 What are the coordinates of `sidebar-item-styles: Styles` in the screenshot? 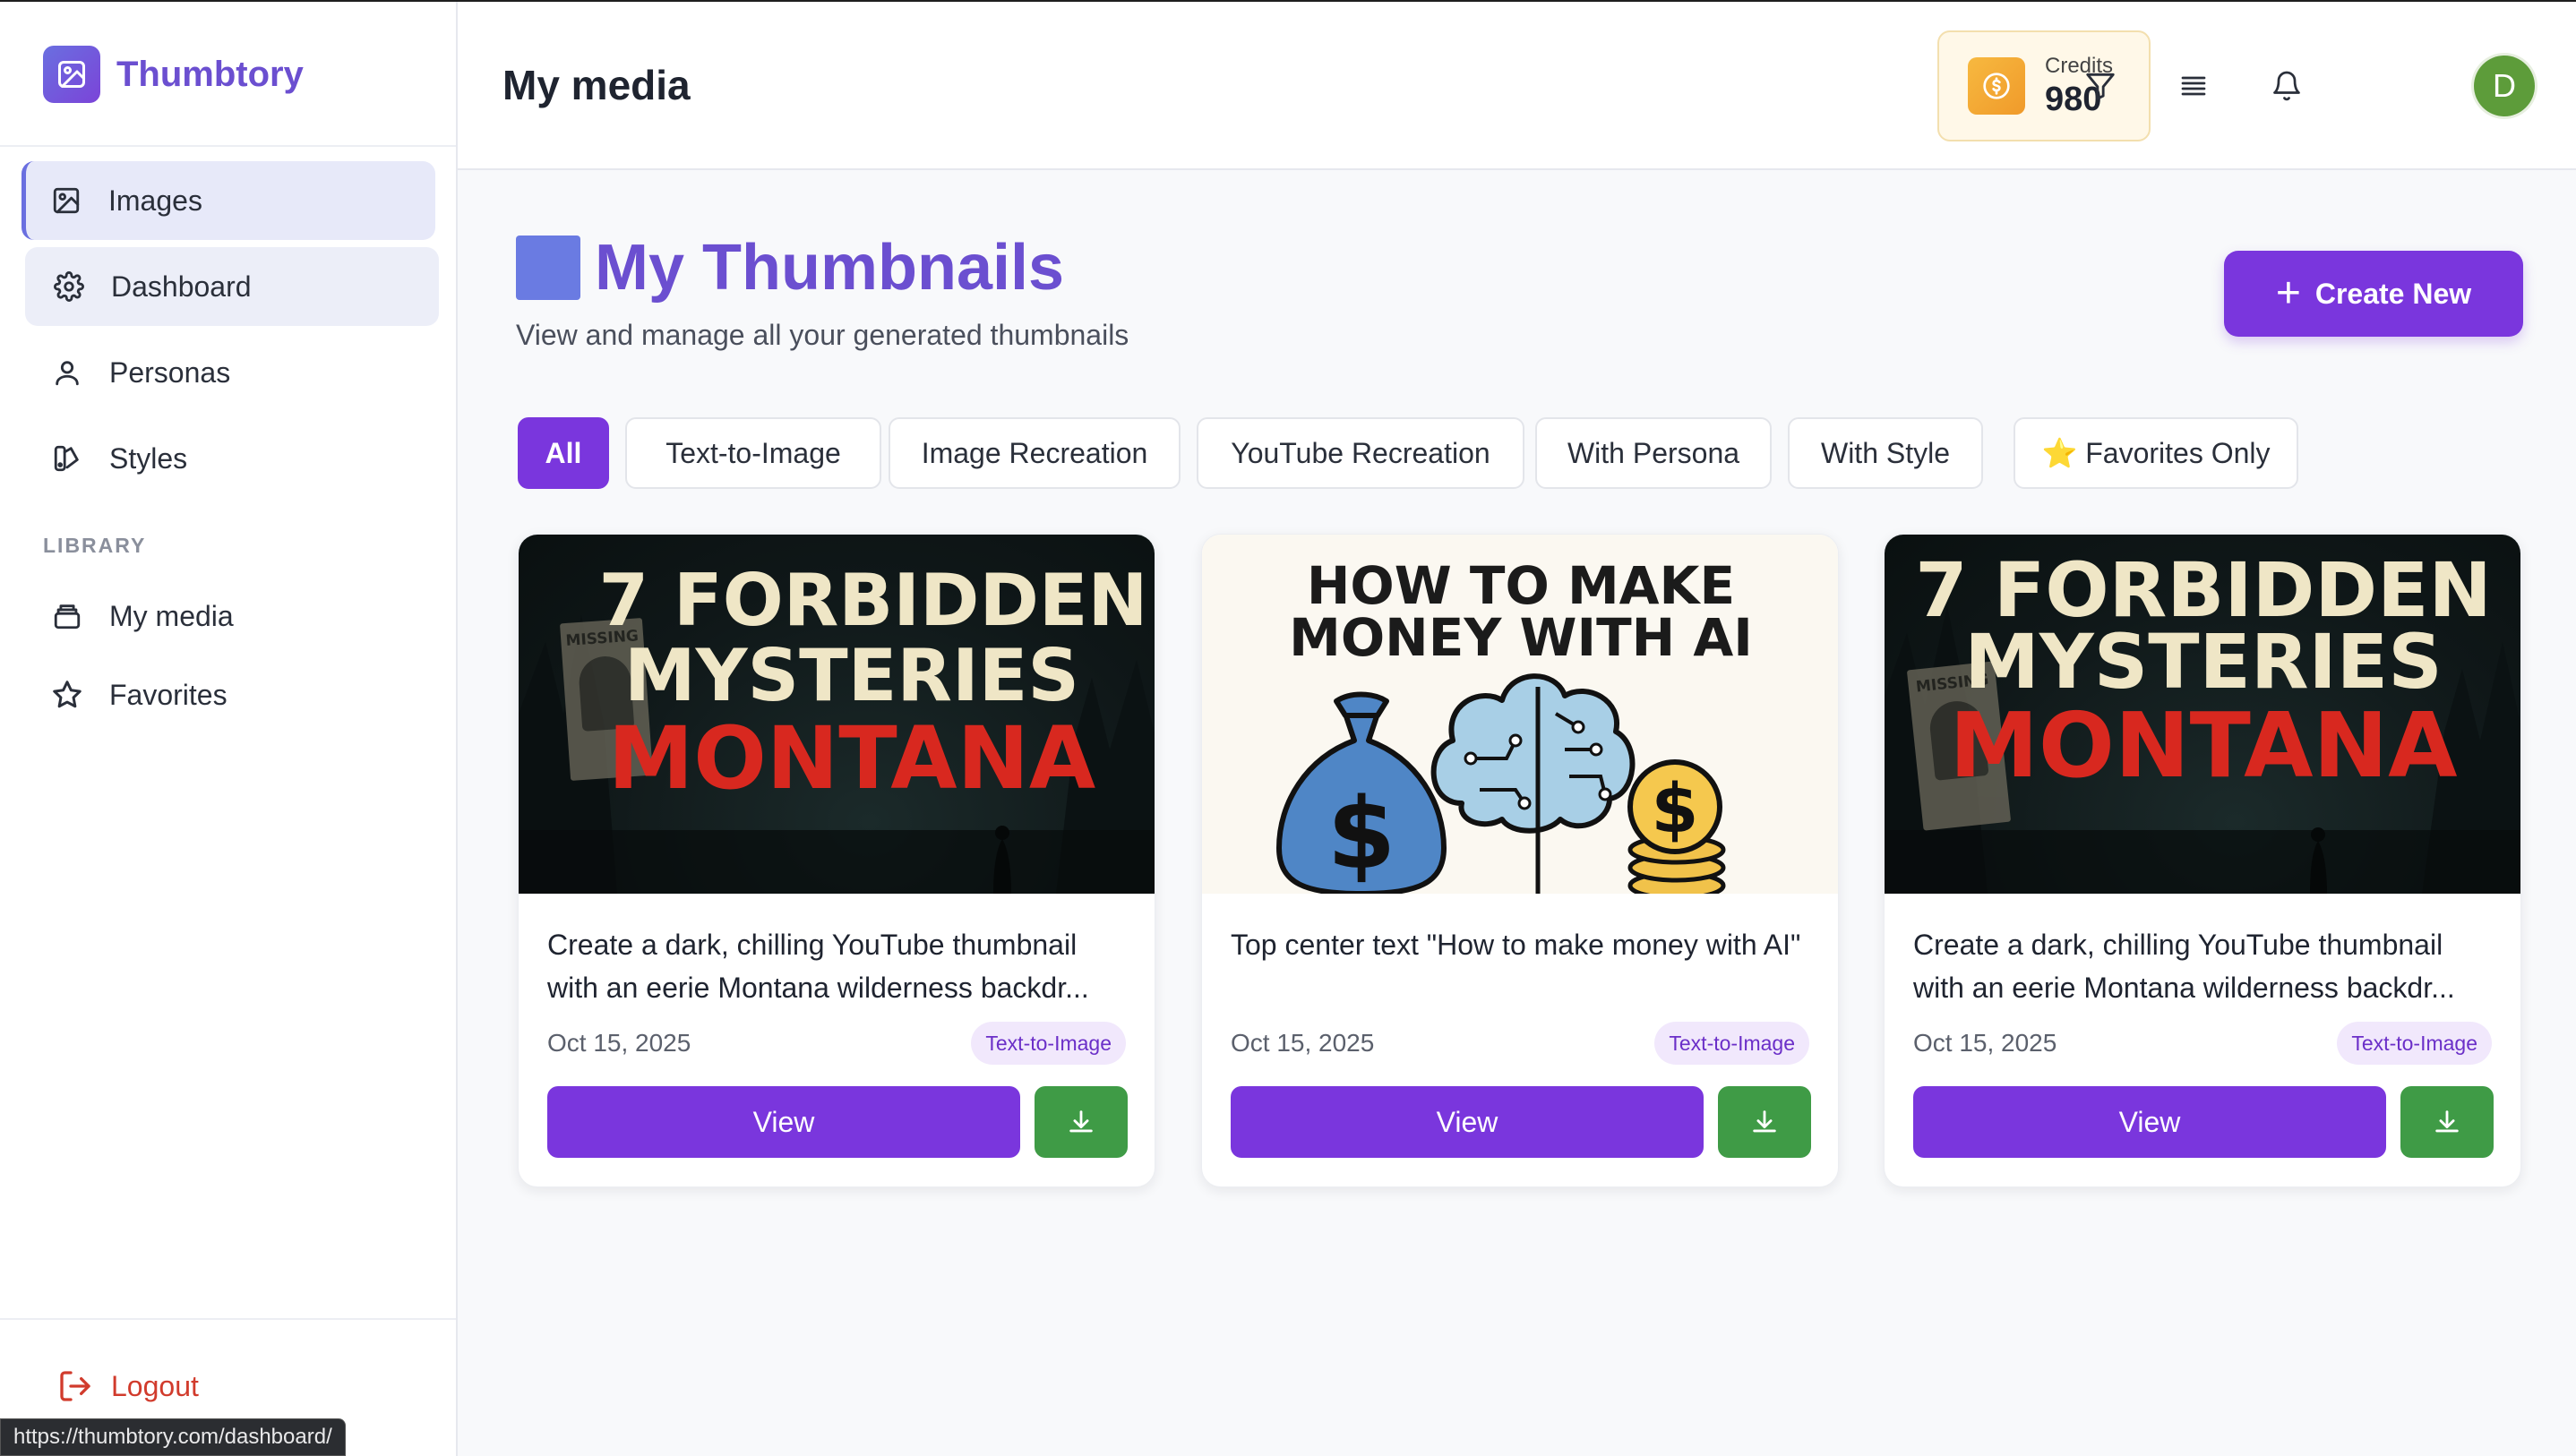 It's located at (230, 458).